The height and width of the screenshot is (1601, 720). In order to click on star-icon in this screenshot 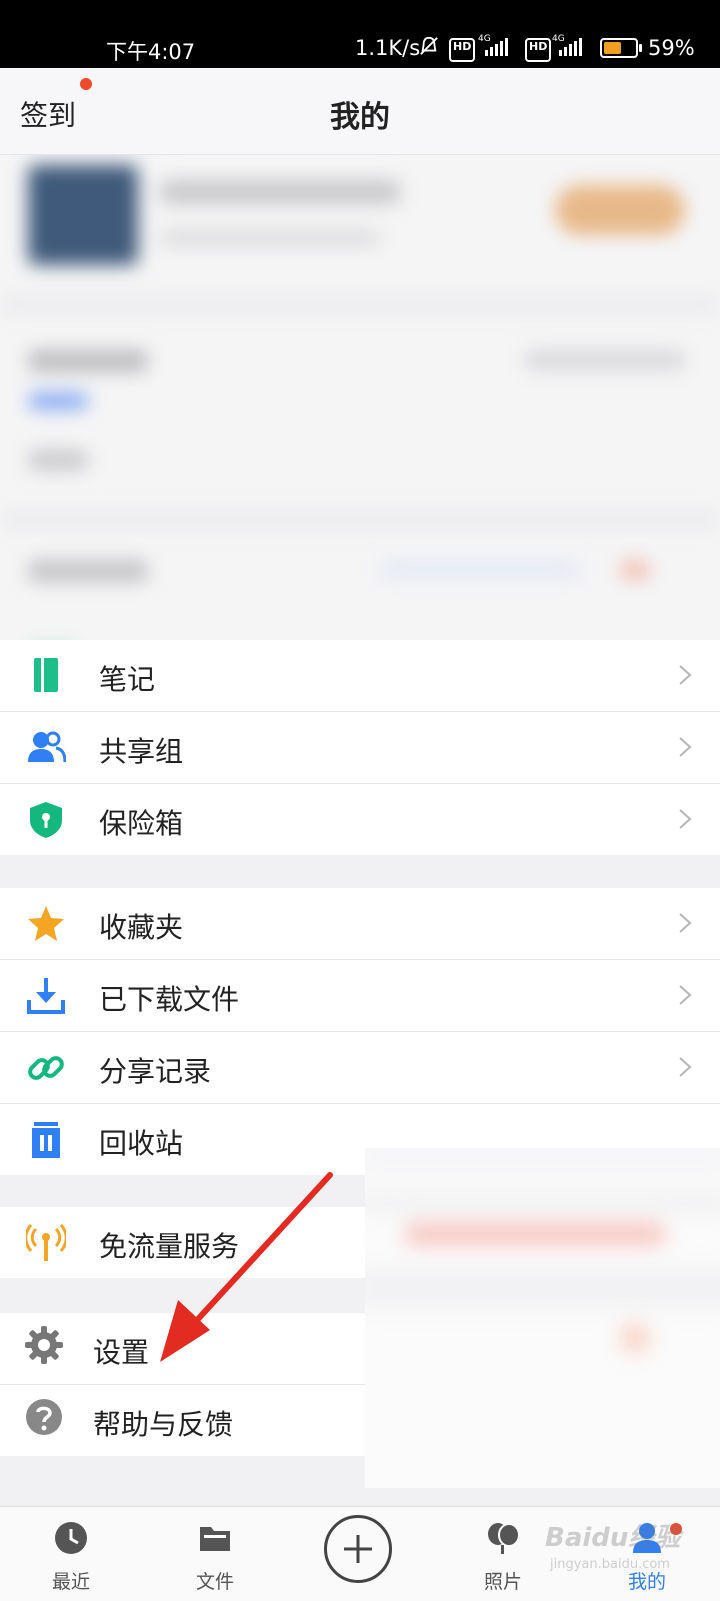, I will do `click(46, 923)`.